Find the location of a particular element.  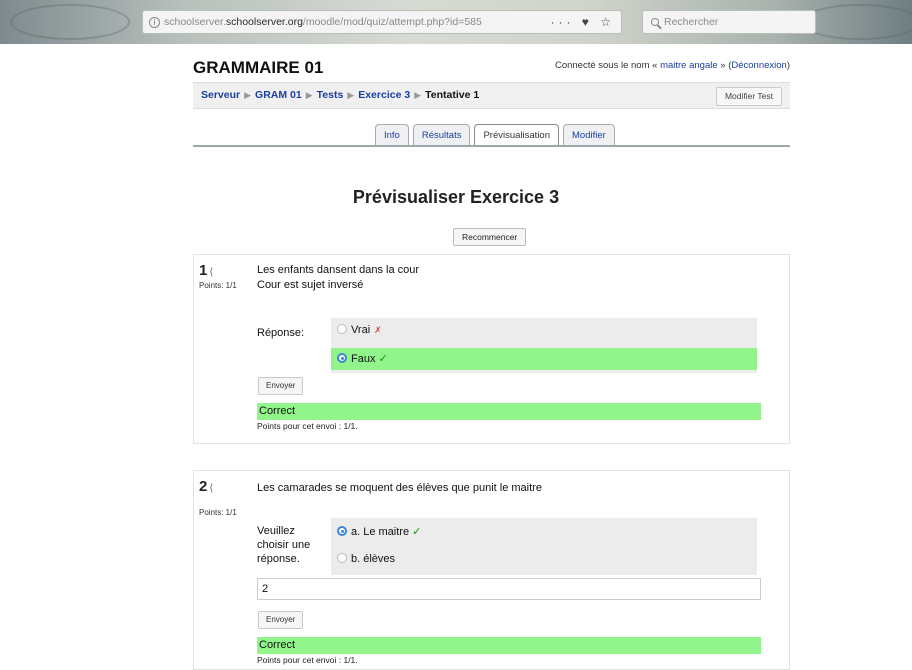

login-close: ) is located at coordinates (788, 65).